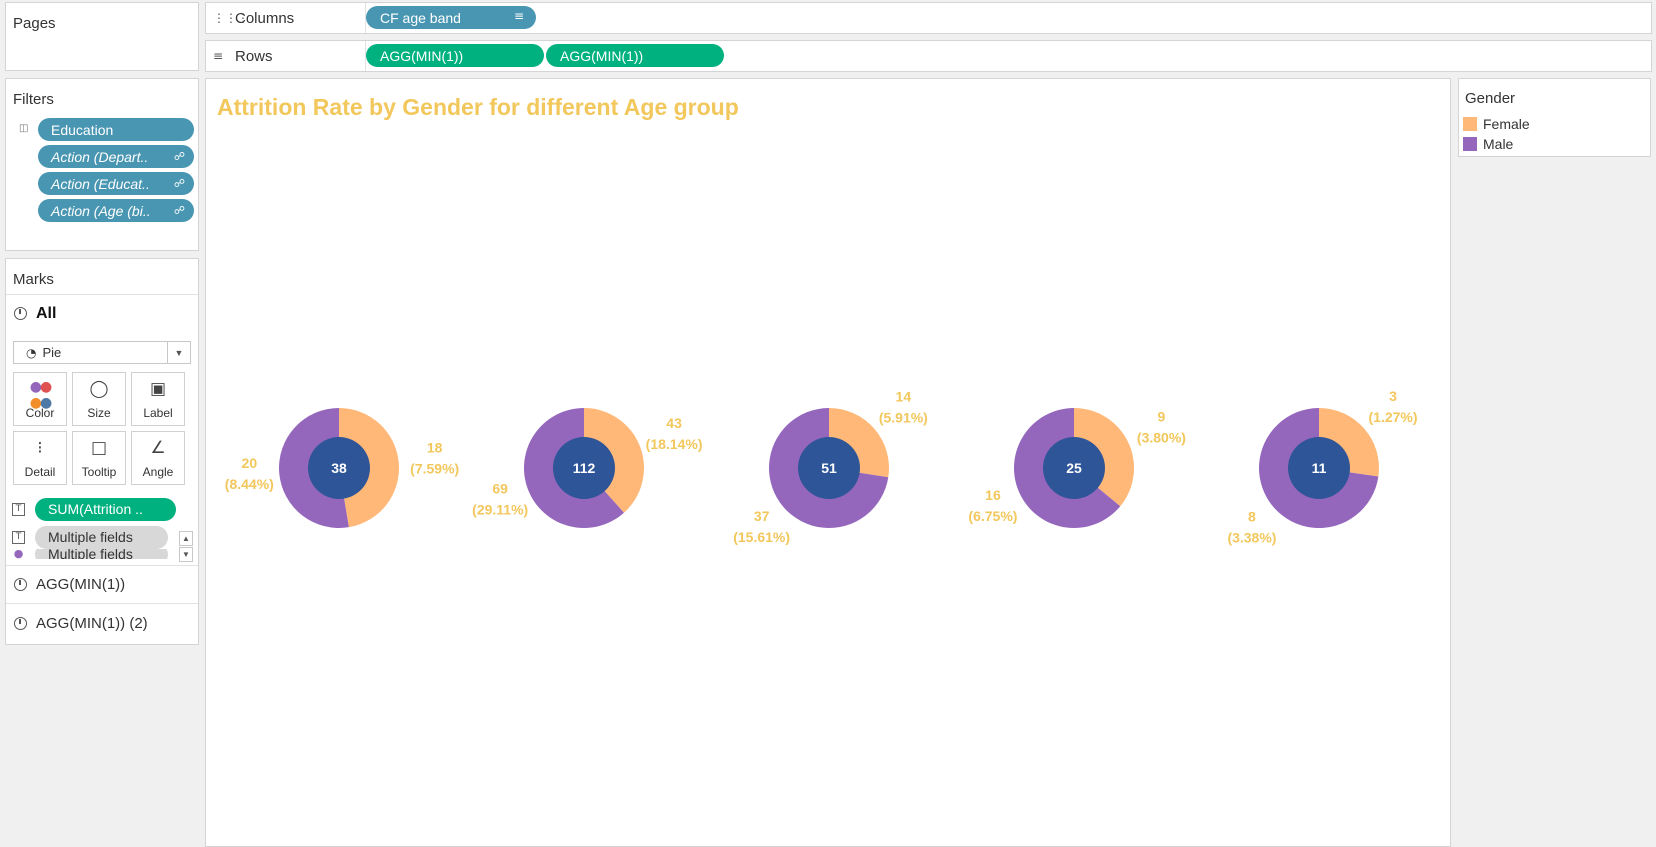  What do you see at coordinates (81, 584) in the screenshot?
I see `marks-card-label: AGG(MIN(1))` at bounding box center [81, 584].